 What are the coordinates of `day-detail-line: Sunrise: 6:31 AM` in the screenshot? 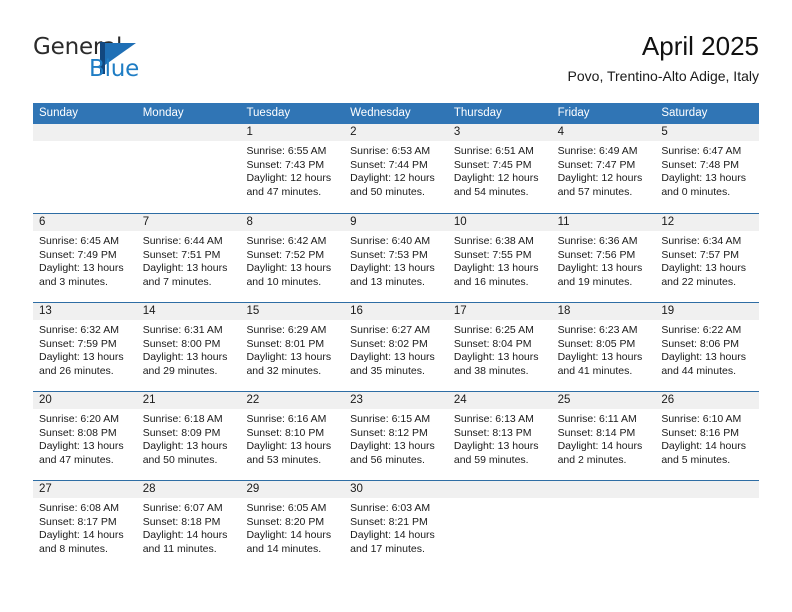 It's located at (182, 330).